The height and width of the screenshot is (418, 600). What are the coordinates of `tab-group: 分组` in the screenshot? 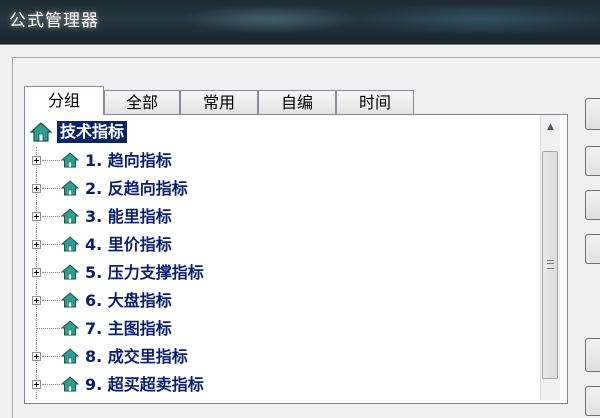 It's located at (64, 100).